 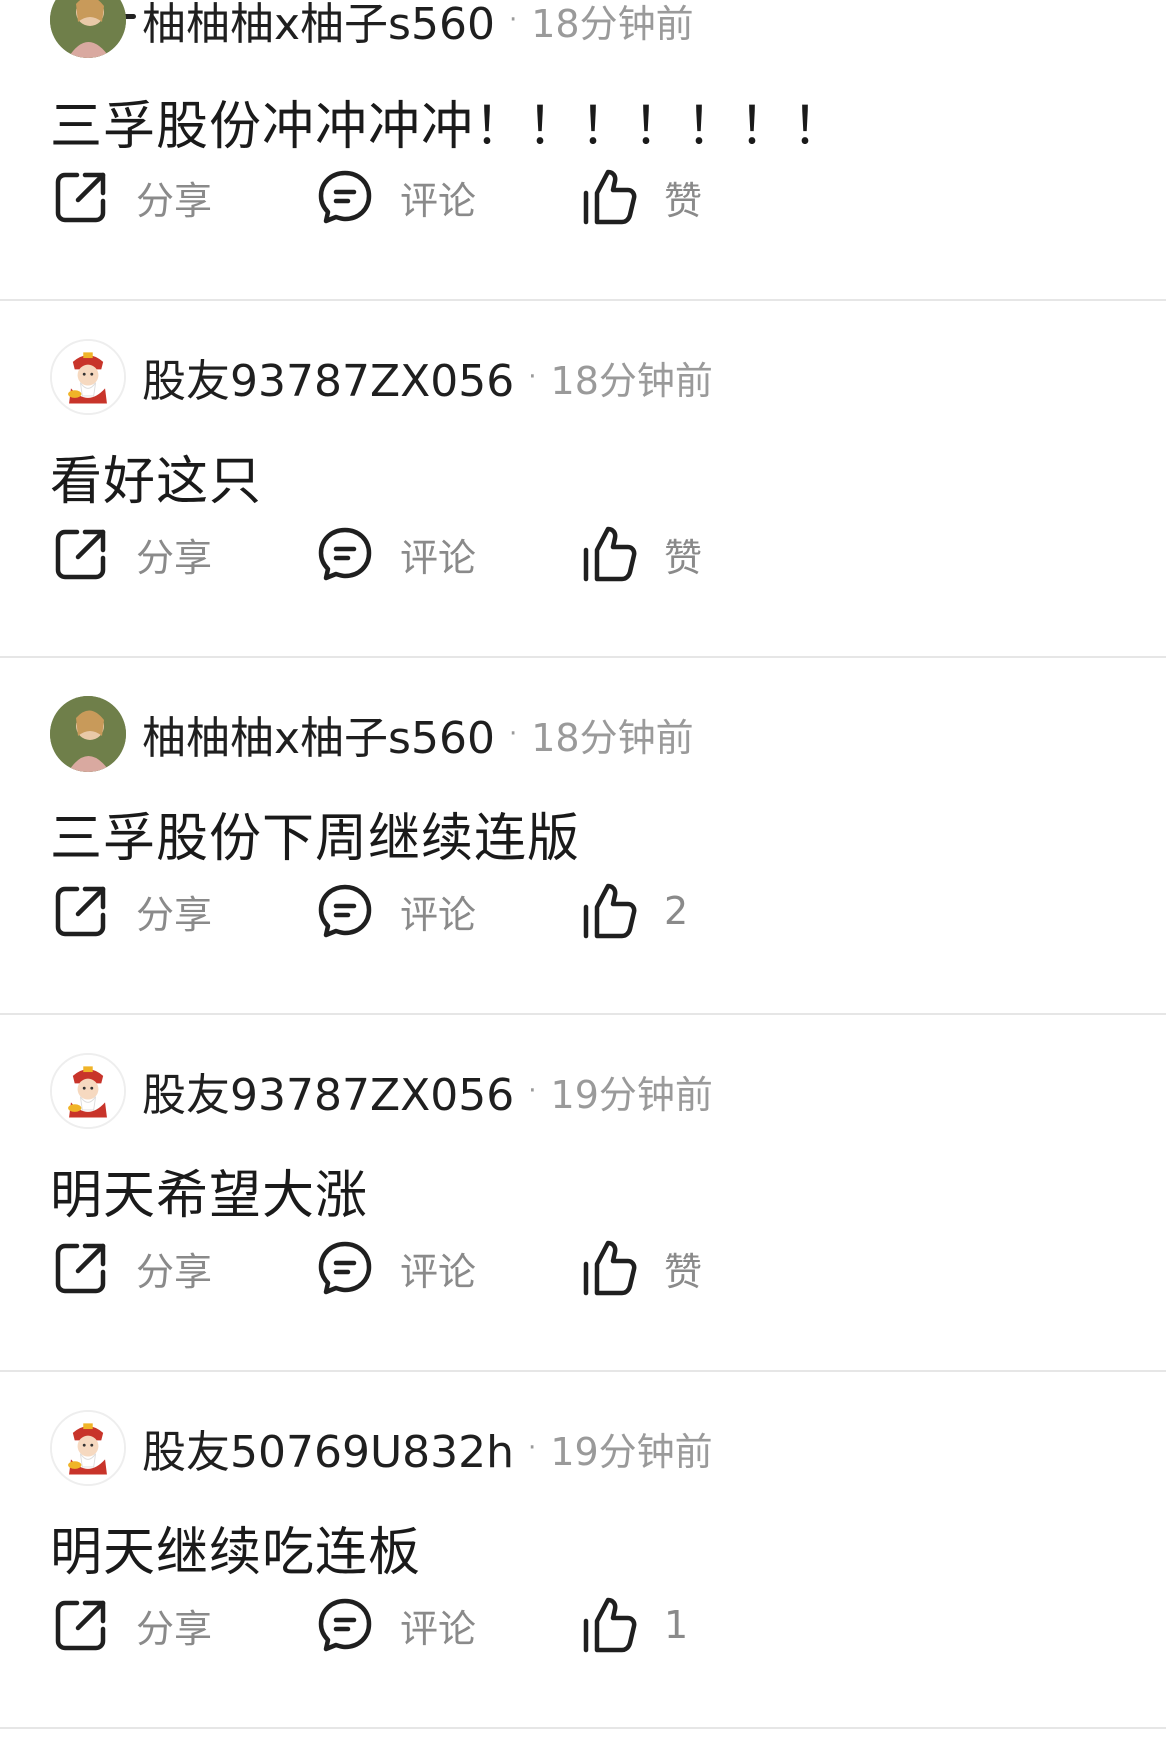 I want to click on comment-header: 股友93787ZX056 · 19分钟前, so click(x=381, y=1091).